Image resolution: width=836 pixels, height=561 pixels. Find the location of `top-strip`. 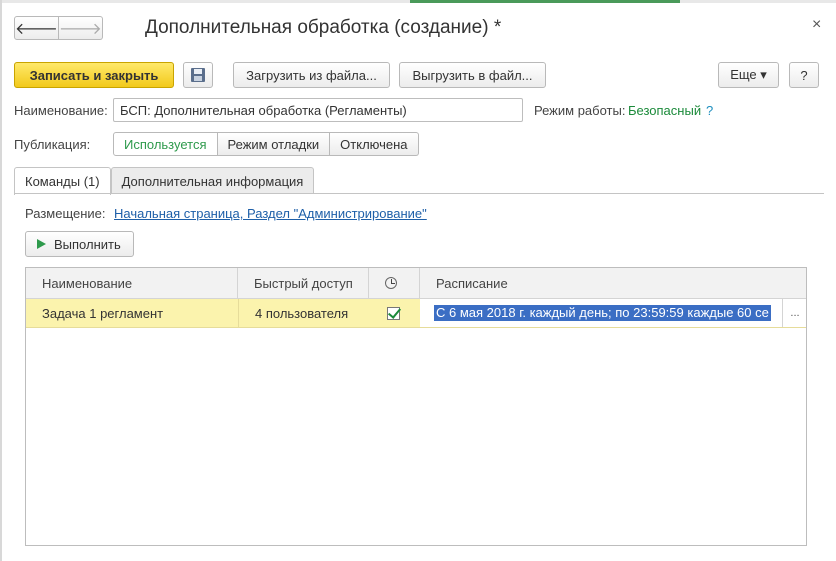

top-strip is located at coordinates (418, 1).